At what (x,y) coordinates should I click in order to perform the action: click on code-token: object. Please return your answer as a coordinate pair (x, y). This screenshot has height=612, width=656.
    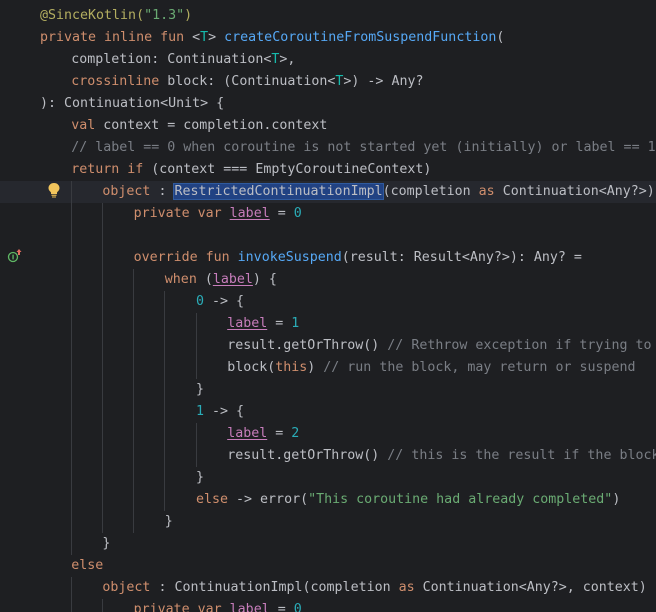
    Looking at the image, I should click on (130, 587).